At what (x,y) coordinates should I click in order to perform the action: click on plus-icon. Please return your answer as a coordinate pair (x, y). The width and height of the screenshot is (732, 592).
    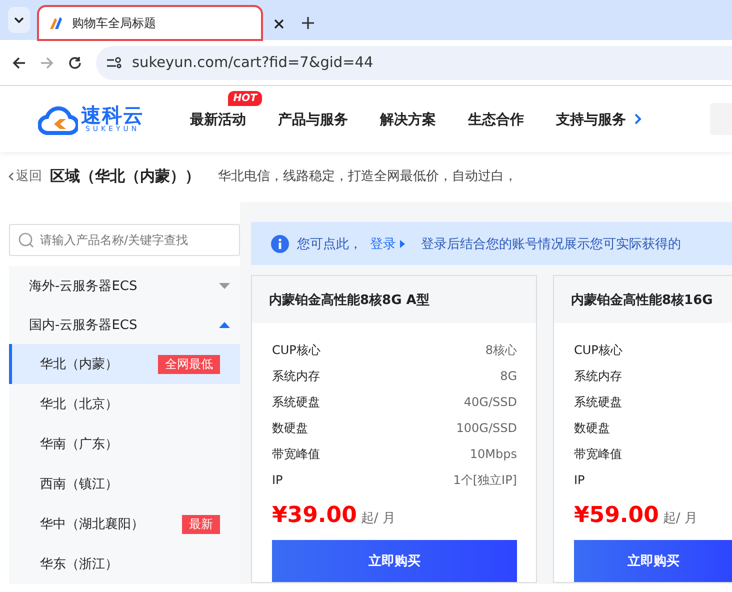
    Looking at the image, I should click on (308, 23).